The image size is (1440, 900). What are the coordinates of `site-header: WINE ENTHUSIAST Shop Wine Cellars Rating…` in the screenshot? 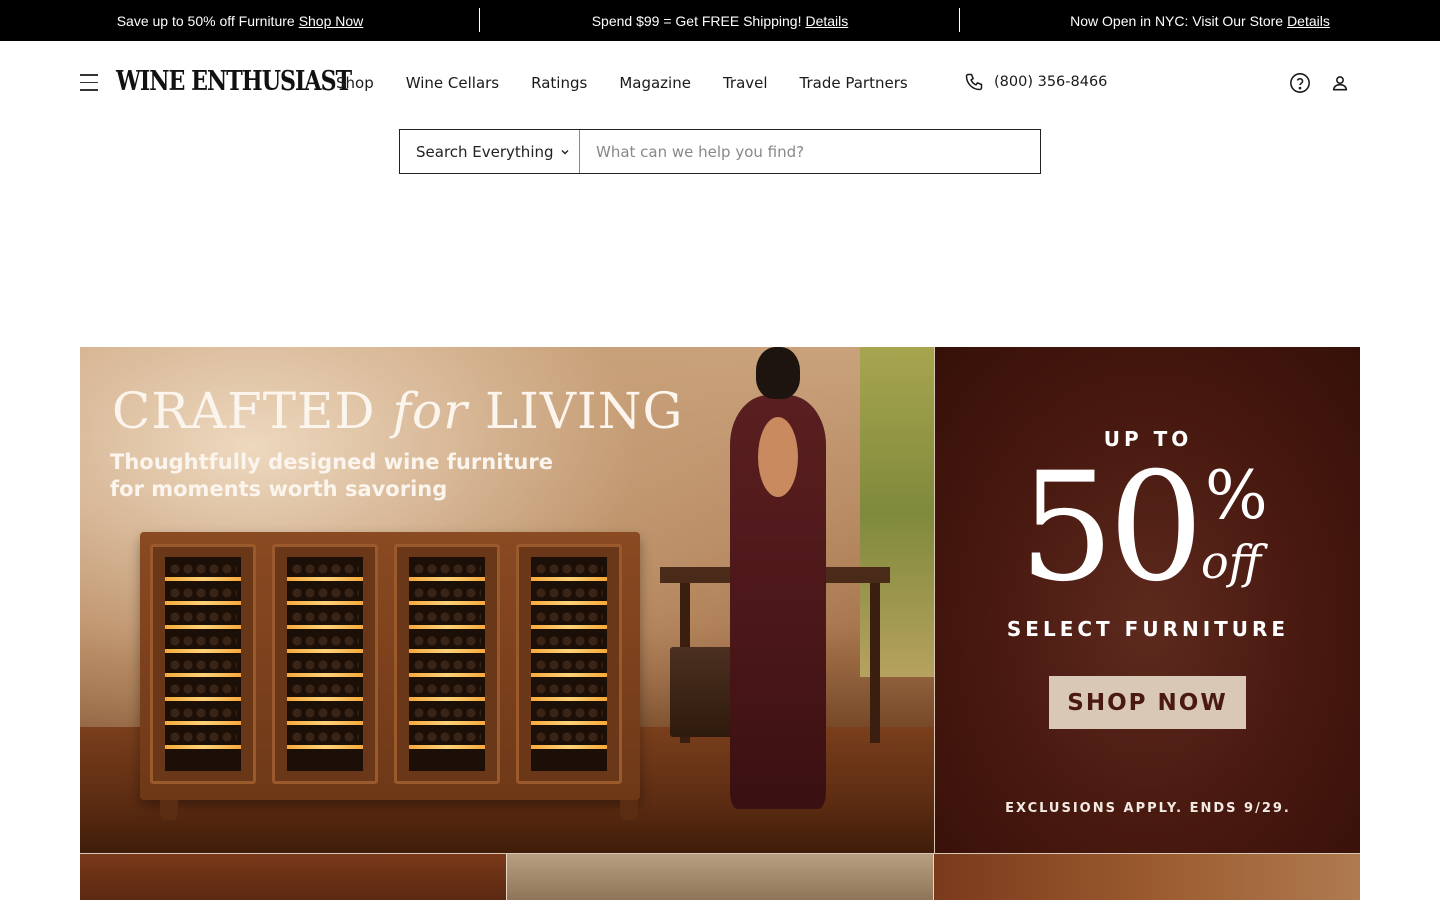 It's located at (720, 83).